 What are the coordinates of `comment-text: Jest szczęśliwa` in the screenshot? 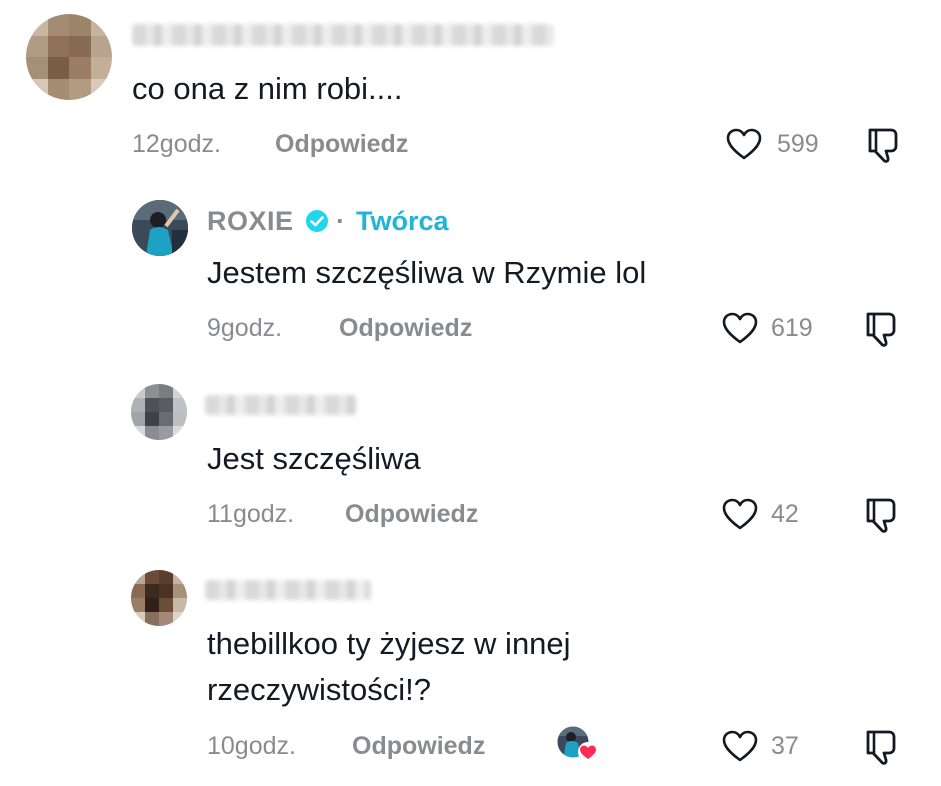 It's located at (314, 458).